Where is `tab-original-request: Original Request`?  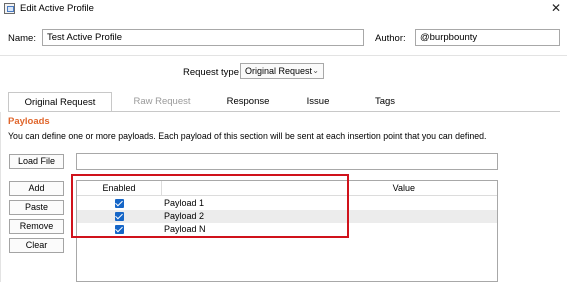 tab-original-request: Original Request is located at coordinates (60, 101).